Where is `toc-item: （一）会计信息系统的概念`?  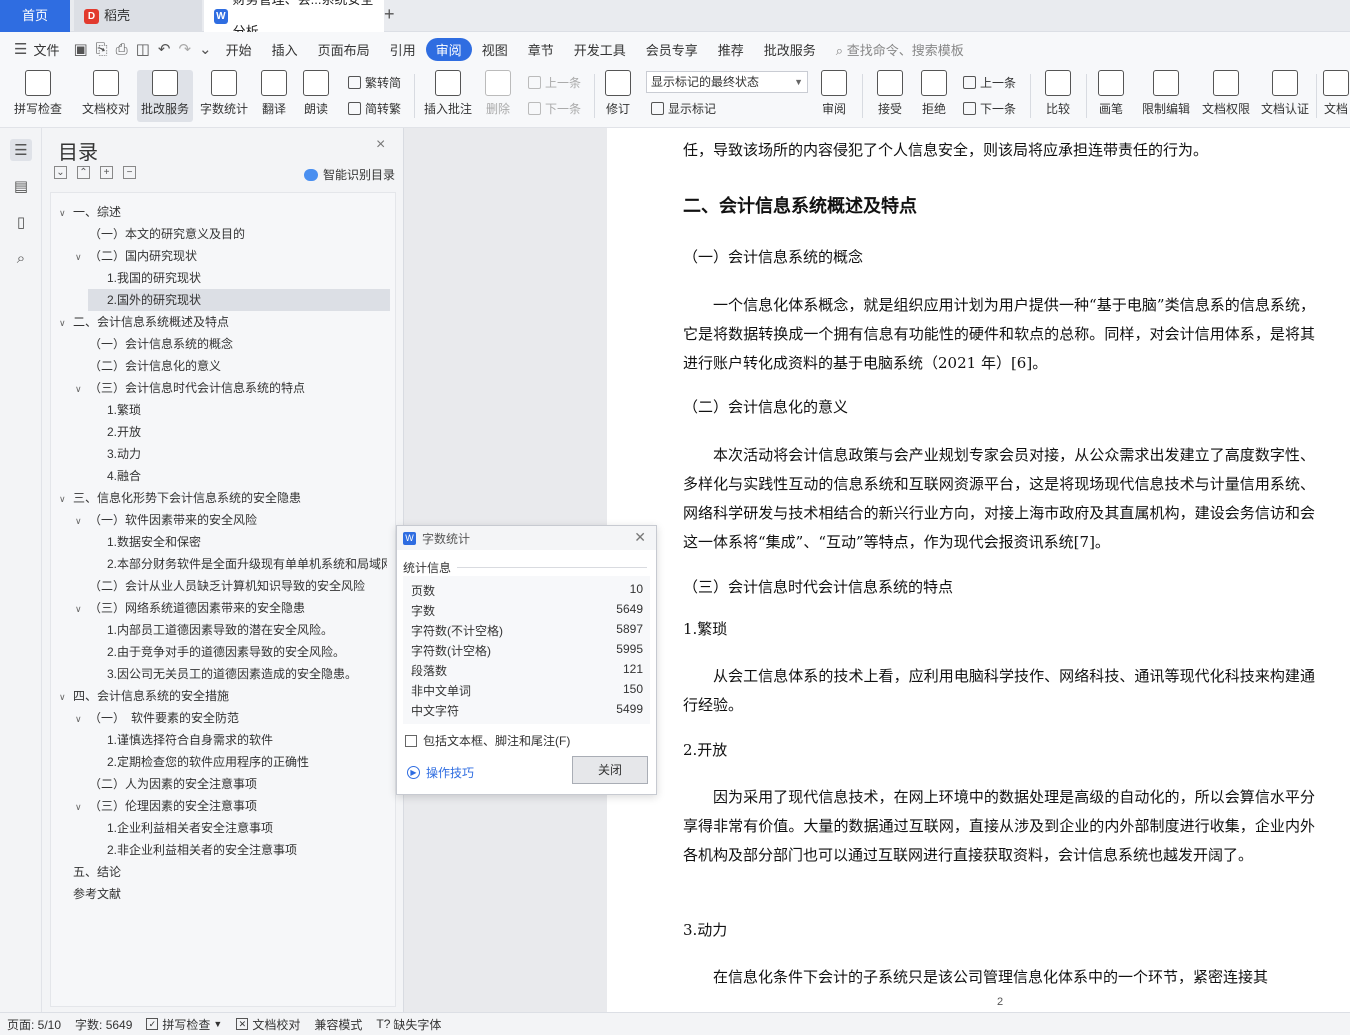
toc-item: （一）会计信息系统的概念 is located at coordinates (231, 344).